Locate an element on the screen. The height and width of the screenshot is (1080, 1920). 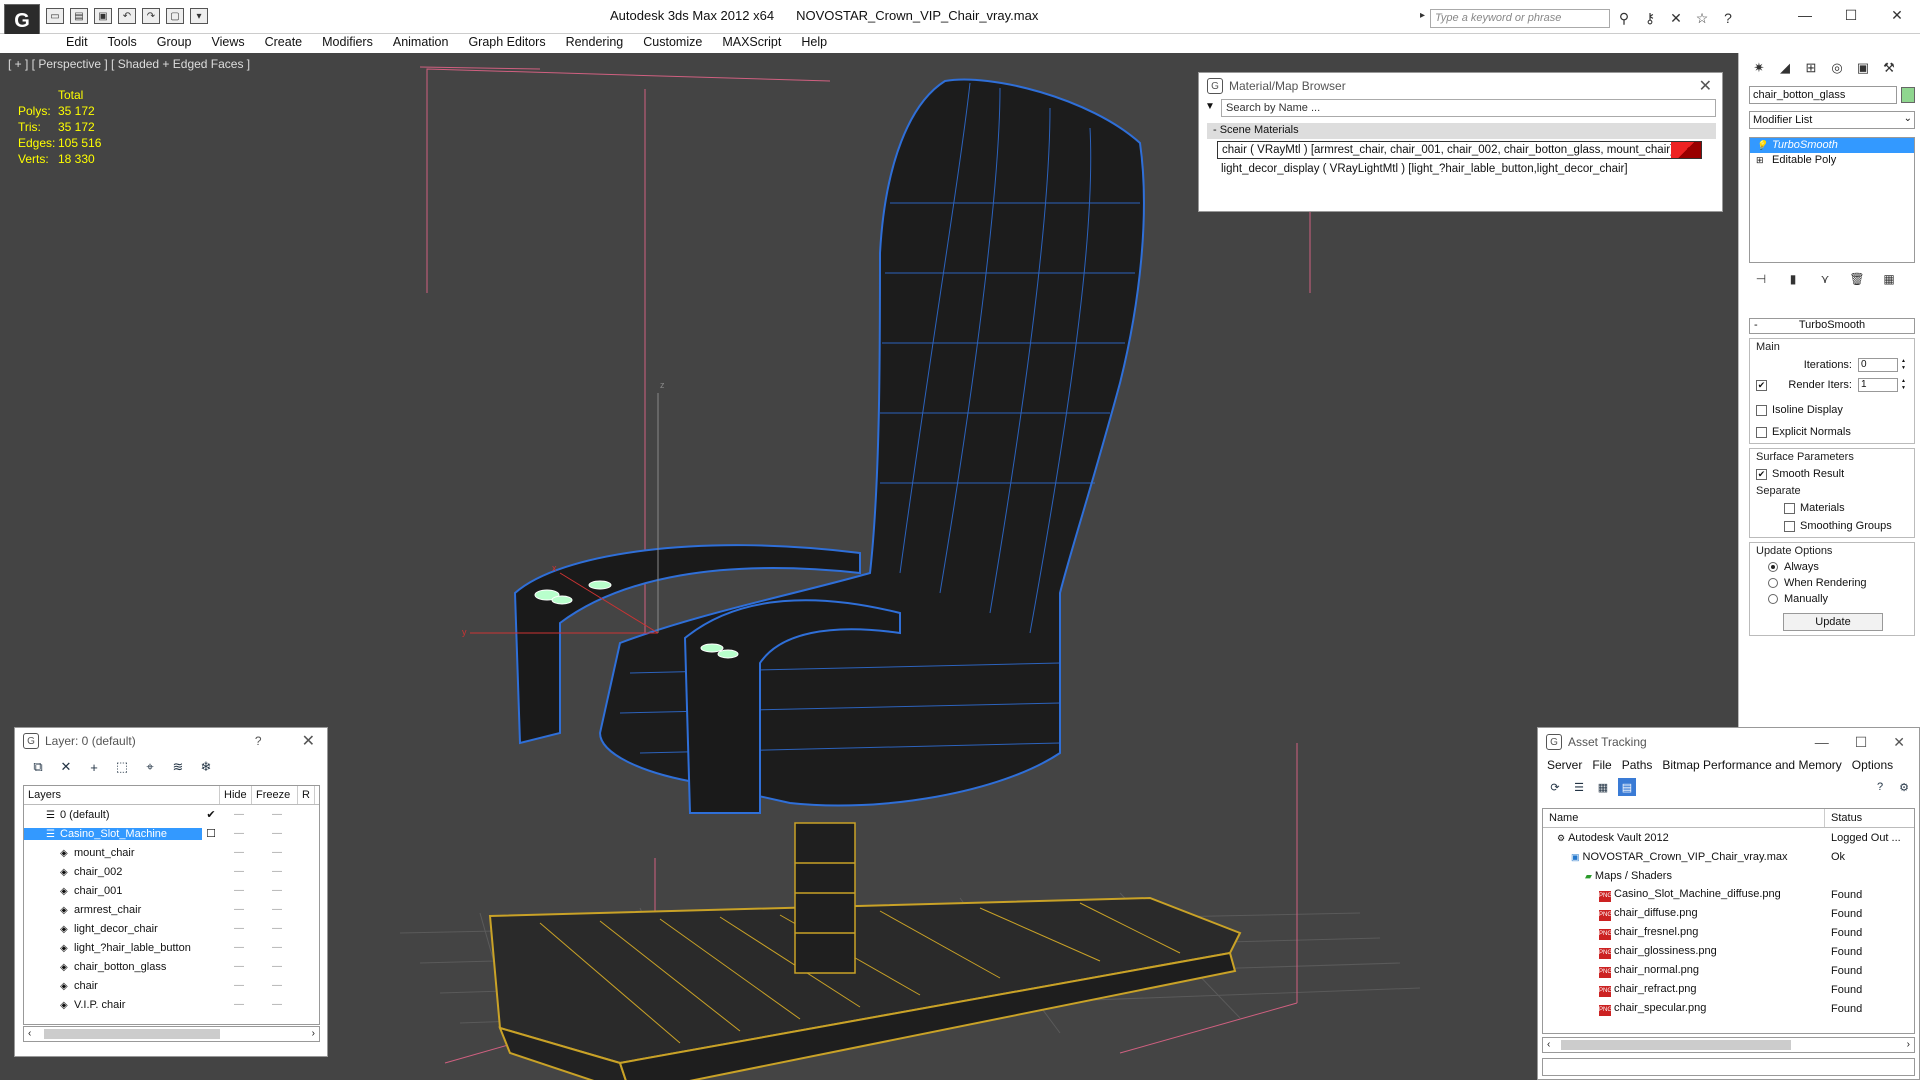
binoculars-icon: ⚲ is located at coordinates (1624, 18).